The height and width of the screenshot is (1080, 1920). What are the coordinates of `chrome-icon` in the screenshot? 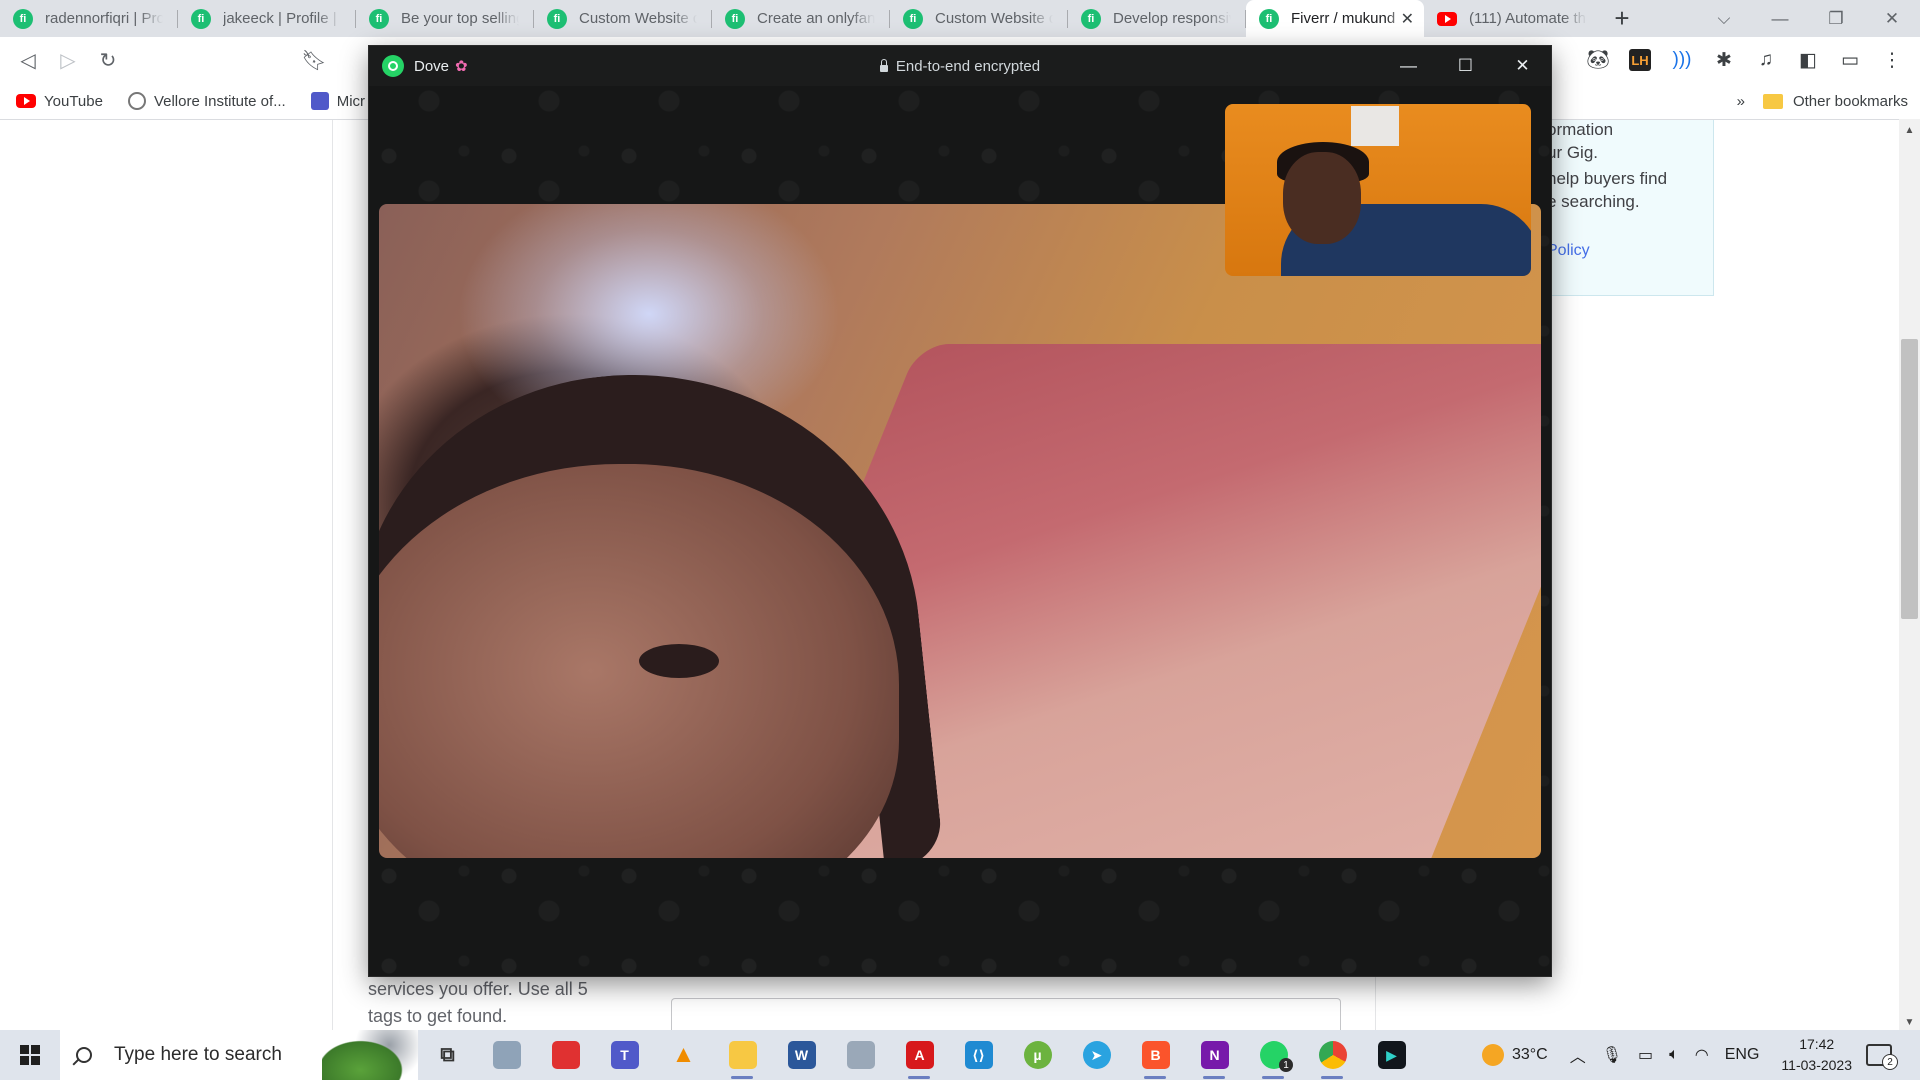 It's located at (1332, 1055).